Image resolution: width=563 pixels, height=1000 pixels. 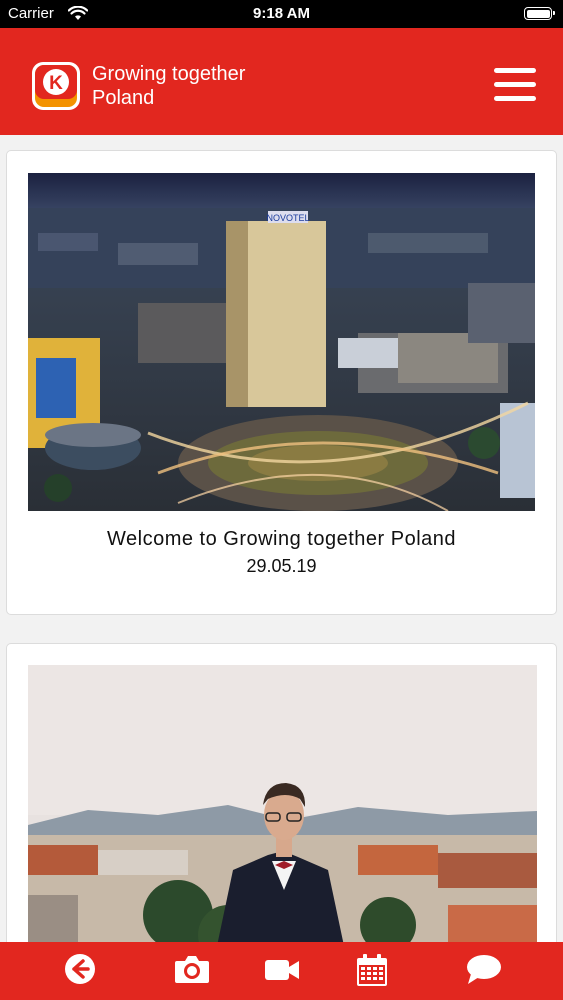 I want to click on status-bar: Carrier 9:18 AM, so click(x=281, y=14).